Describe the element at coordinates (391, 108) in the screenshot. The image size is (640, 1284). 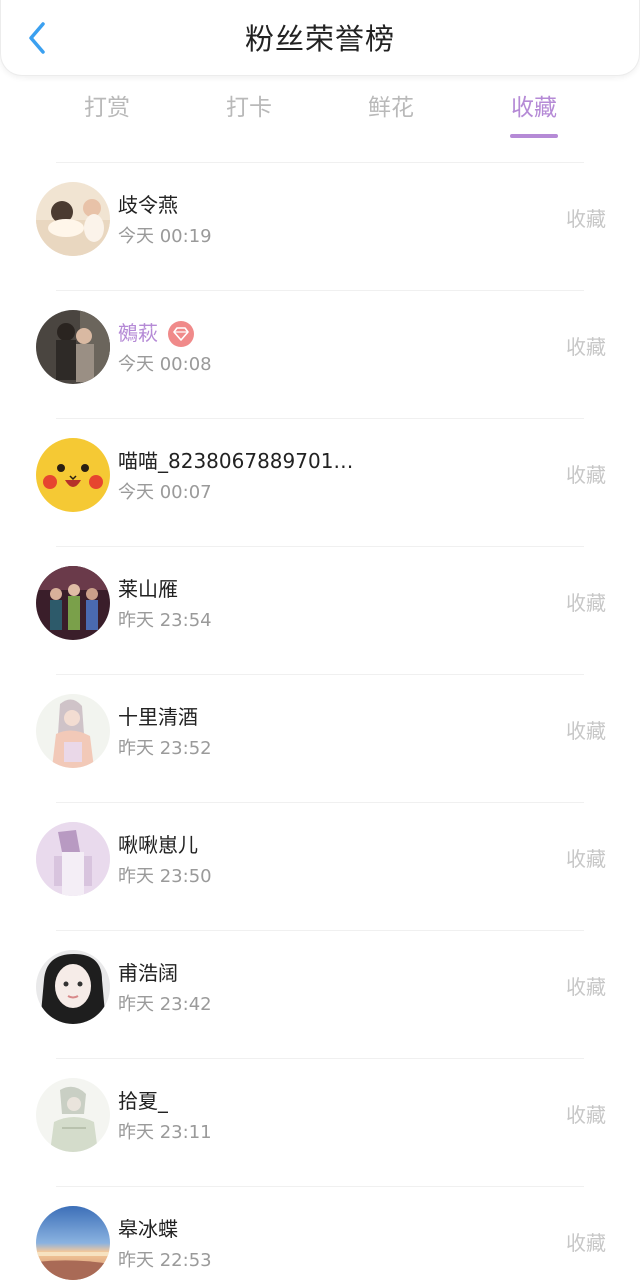
I see `tab-flowers: 鲜花` at that location.